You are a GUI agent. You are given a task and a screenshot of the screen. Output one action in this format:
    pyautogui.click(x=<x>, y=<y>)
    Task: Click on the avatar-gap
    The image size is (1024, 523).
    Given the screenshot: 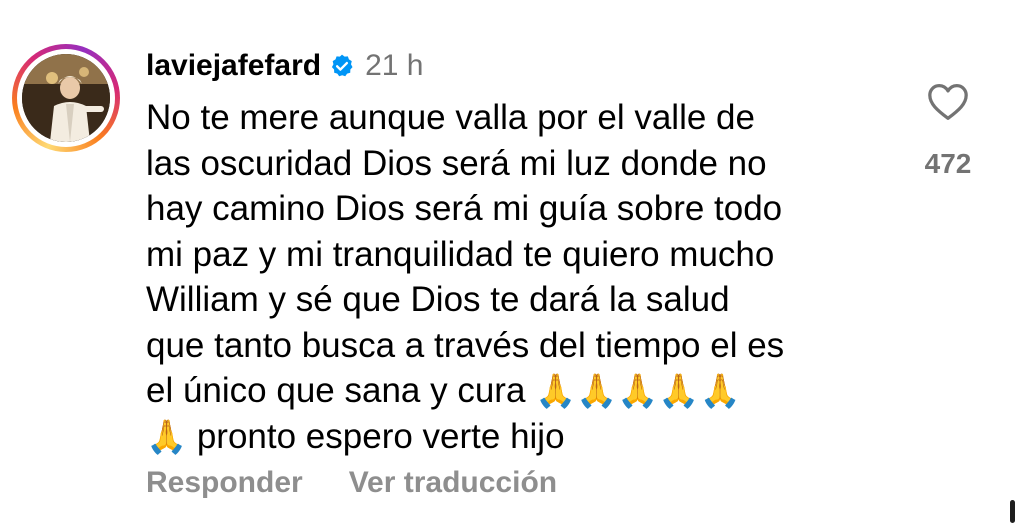 What is the action you would take?
    pyautogui.click(x=66, y=98)
    